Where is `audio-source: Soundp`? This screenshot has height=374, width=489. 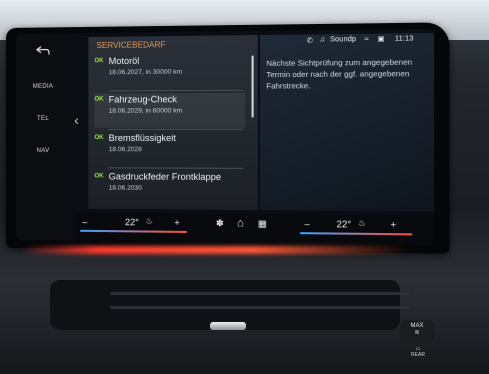
audio-source: Soundp is located at coordinates (343, 39).